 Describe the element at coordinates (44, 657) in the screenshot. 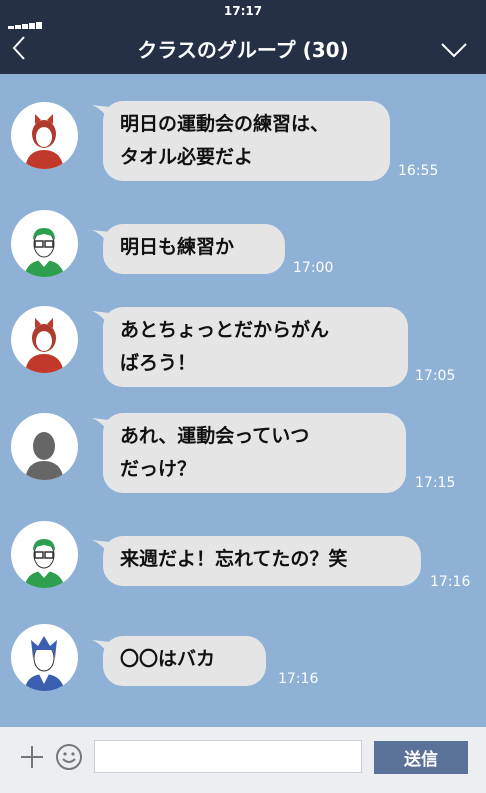

I see `spiky-hair-boy-avatar` at that location.